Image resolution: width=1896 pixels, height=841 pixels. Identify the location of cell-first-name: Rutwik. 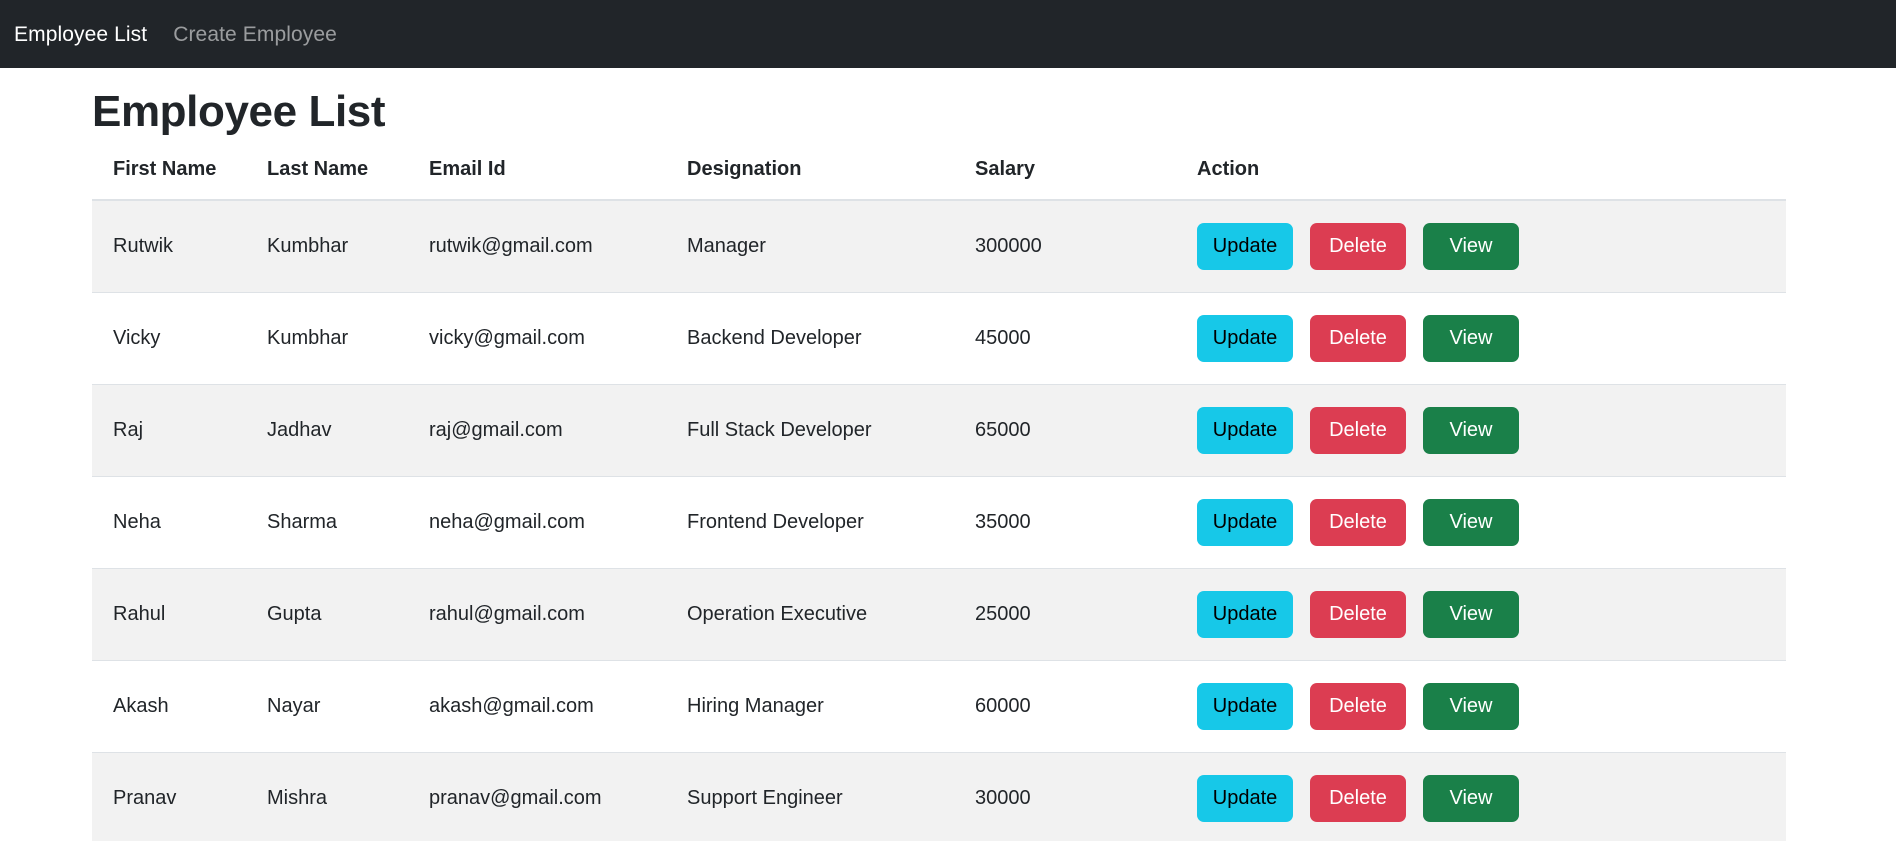
(179, 247).